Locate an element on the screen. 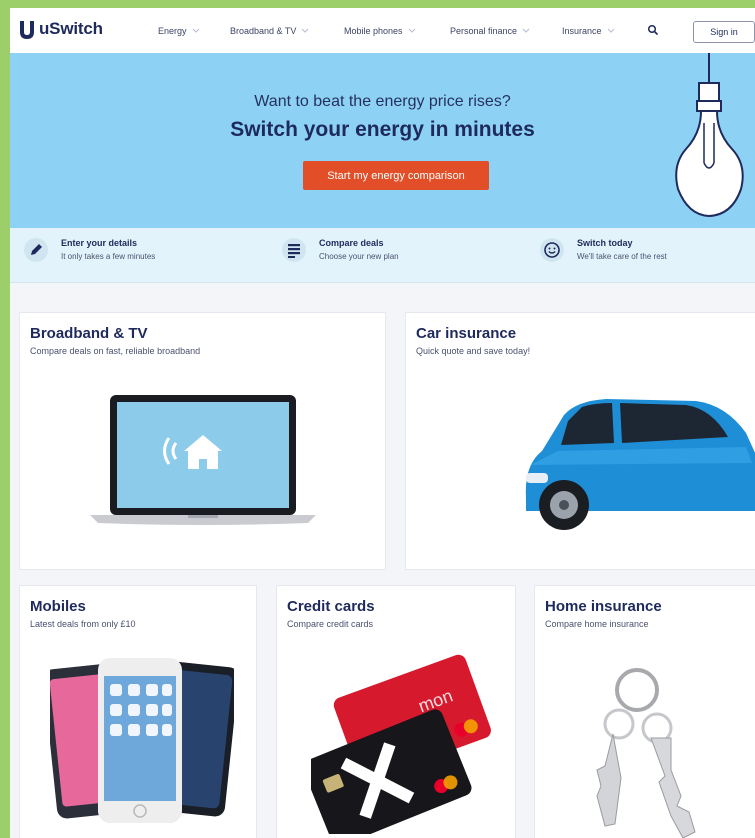 This screenshot has width=755, height=838. keys-image is located at coordinates (646, 753).